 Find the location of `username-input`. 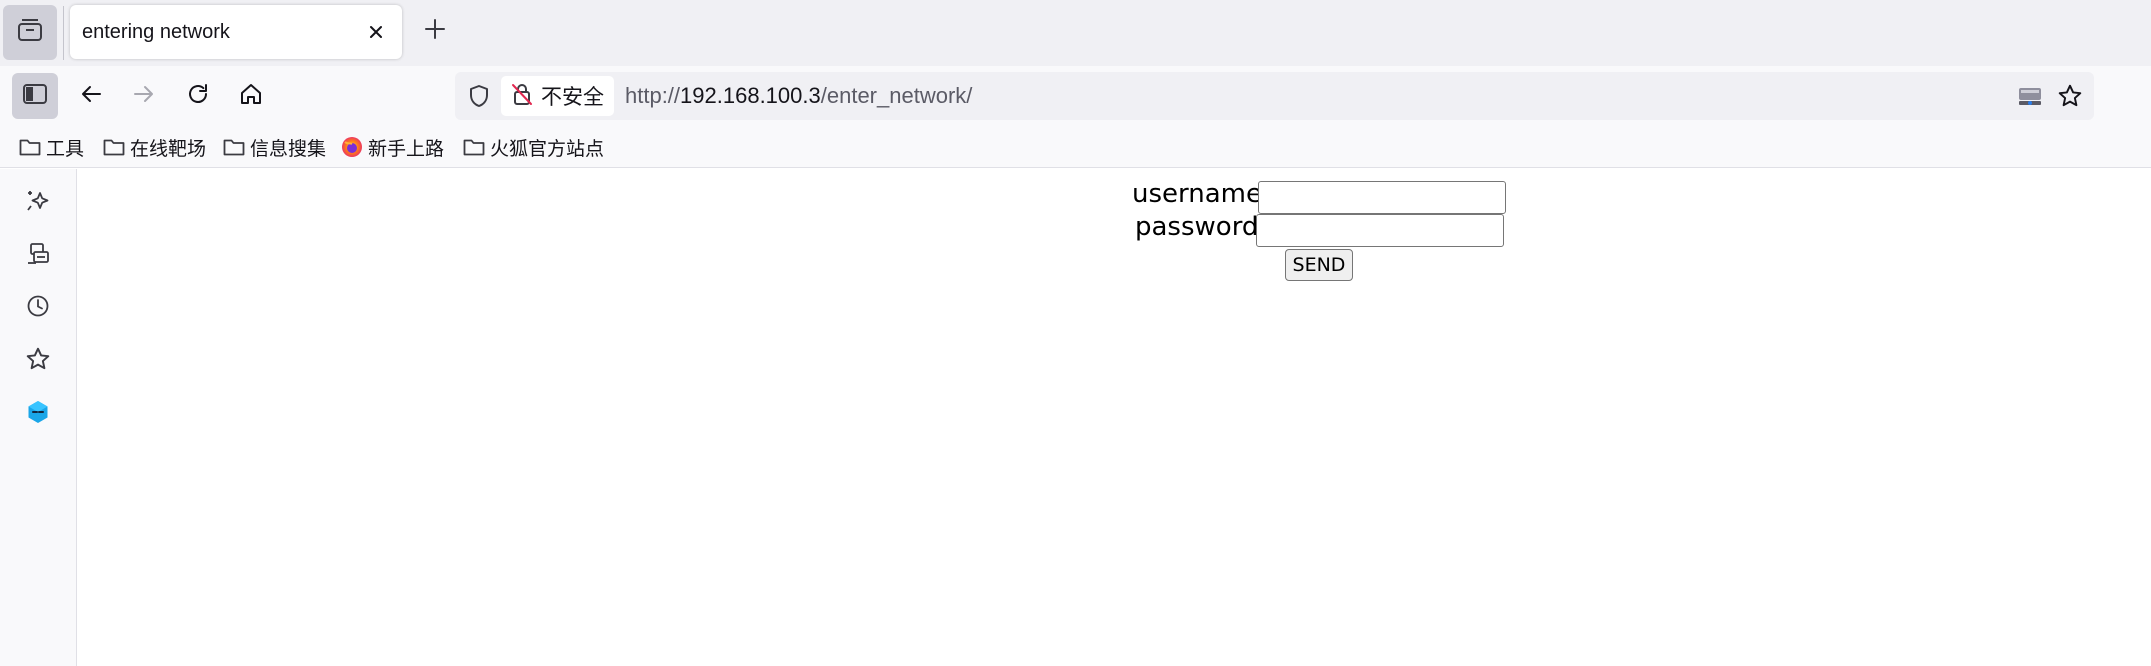

username-input is located at coordinates (1382, 197).